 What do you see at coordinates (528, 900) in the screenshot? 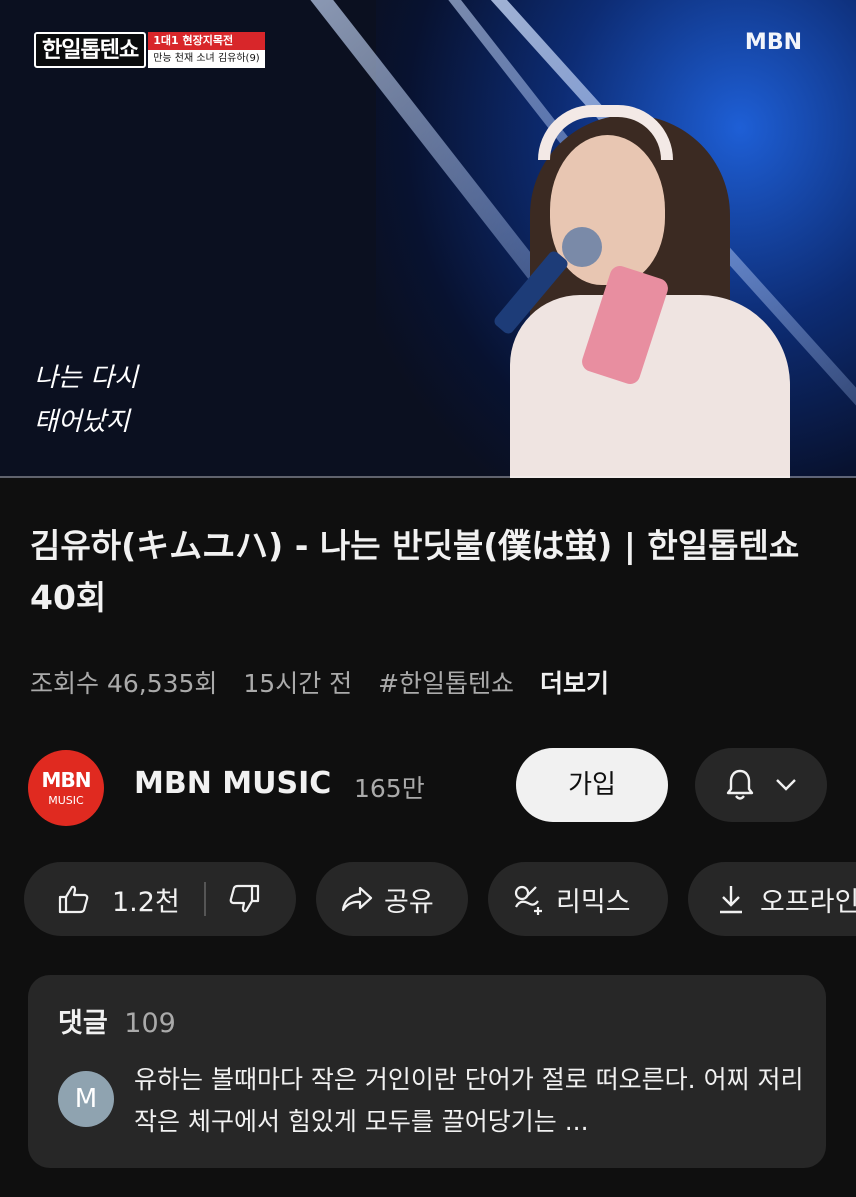
I see `remix-icon` at bounding box center [528, 900].